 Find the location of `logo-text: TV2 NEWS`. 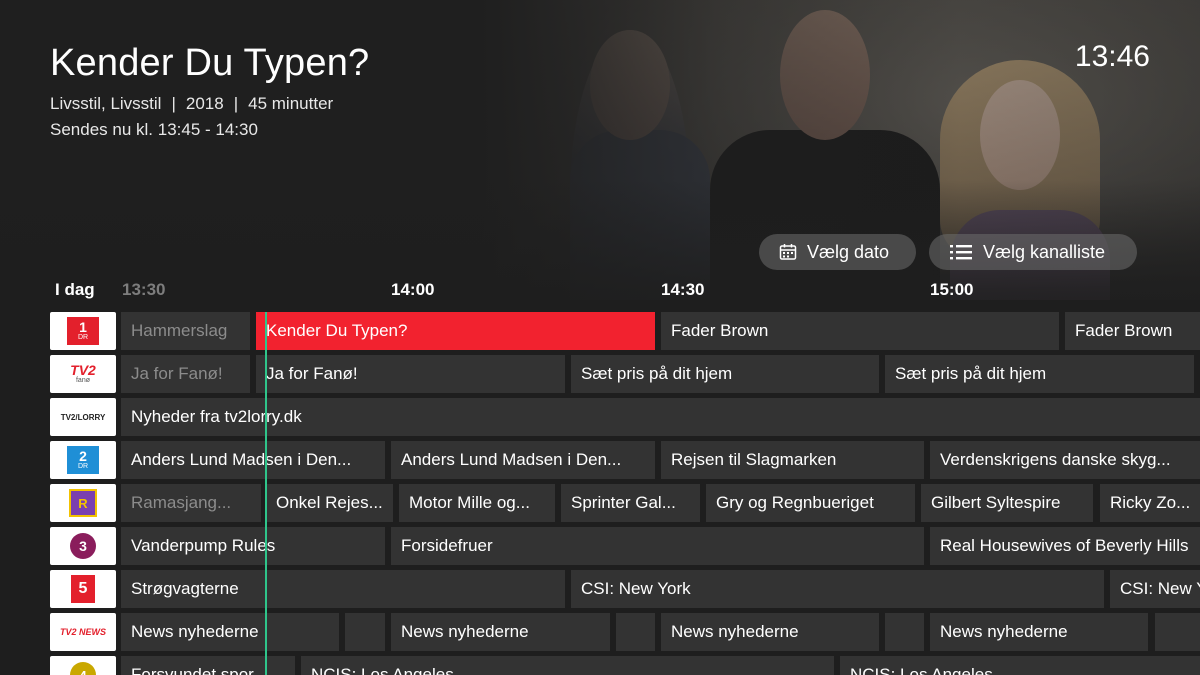

logo-text: TV2 NEWS is located at coordinates (82, 632).